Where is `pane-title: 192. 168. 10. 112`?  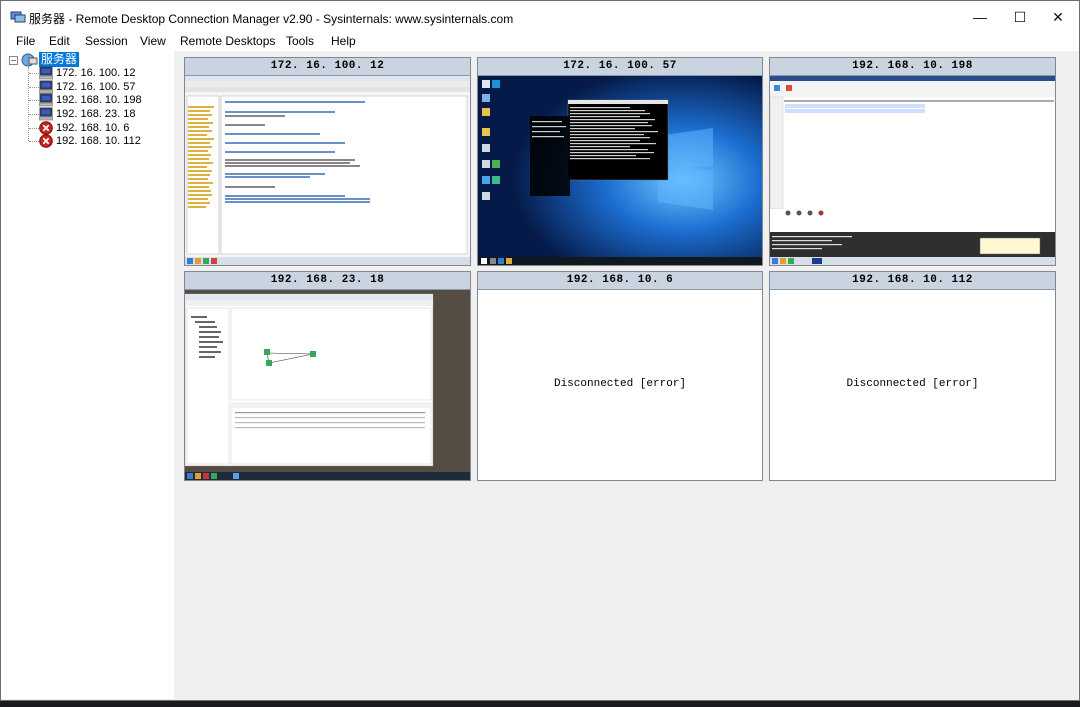
pane-title: 192. 168. 10. 112 is located at coordinates (912, 281).